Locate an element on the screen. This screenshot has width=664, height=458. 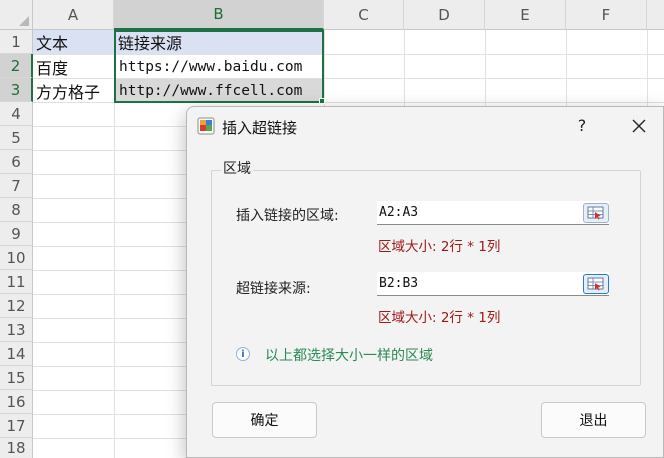
help-button: ? is located at coordinates (582, 127).